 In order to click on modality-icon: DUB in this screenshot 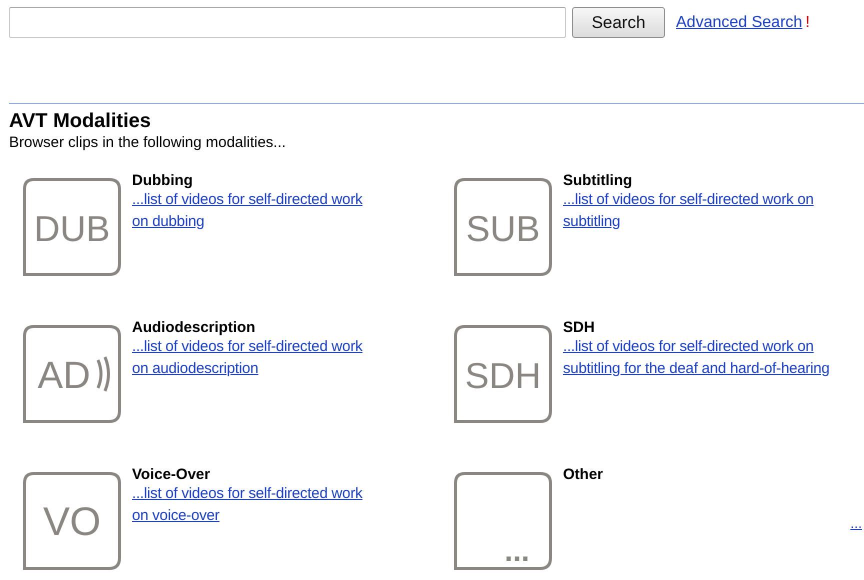, I will do `click(72, 227)`.